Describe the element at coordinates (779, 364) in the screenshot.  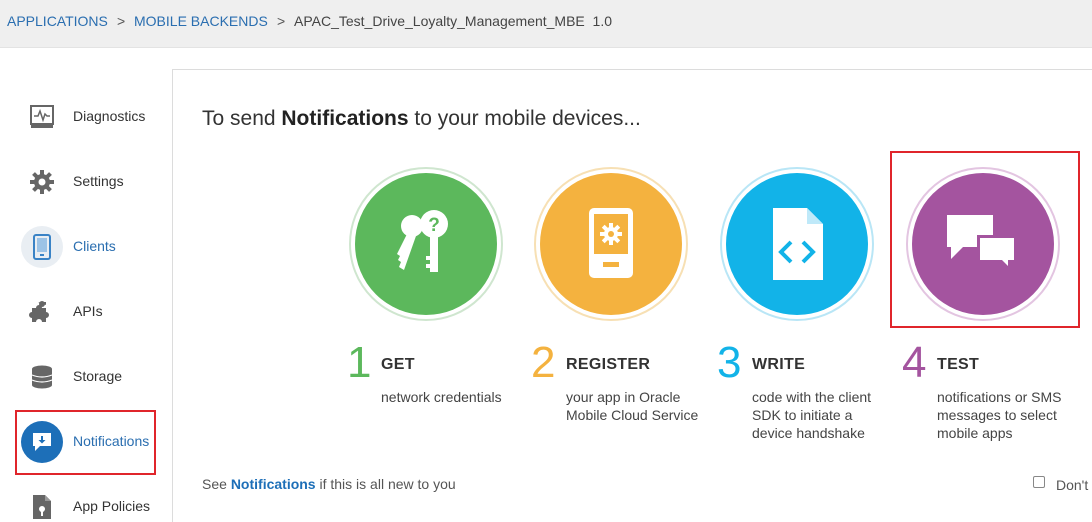
I see `step-3-title: WRITE` at that location.